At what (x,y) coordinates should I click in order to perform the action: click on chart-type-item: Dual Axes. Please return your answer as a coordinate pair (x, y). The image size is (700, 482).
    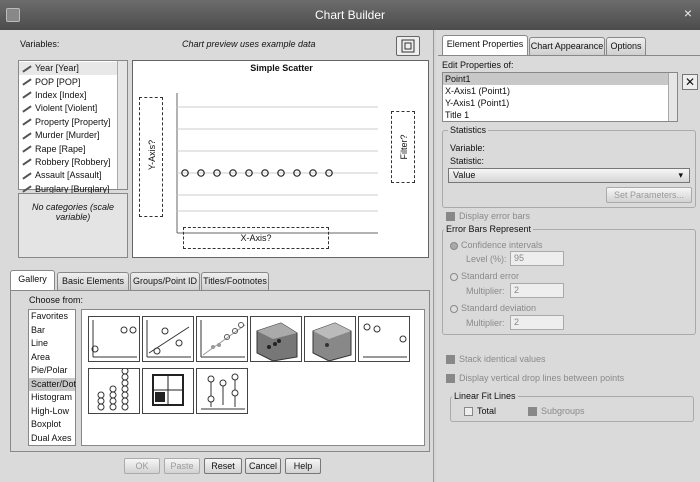
    Looking at the image, I should click on (52, 439).